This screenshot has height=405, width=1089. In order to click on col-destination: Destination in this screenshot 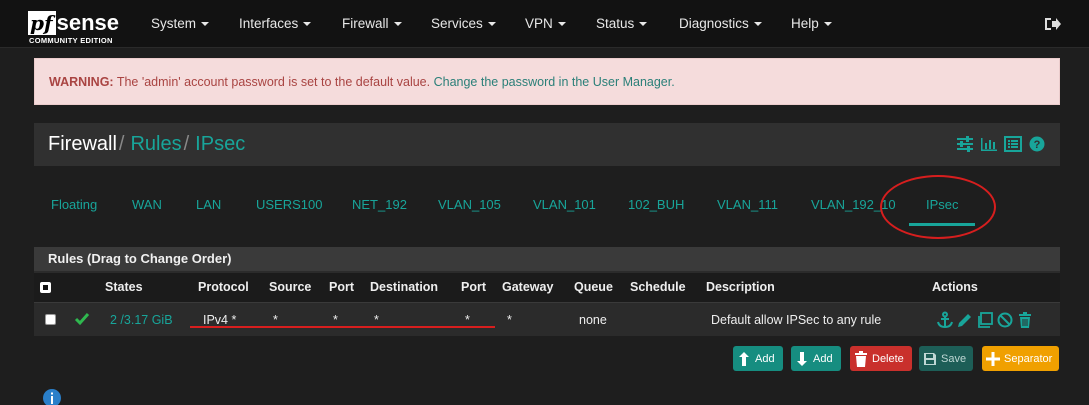, I will do `click(404, 287)`.